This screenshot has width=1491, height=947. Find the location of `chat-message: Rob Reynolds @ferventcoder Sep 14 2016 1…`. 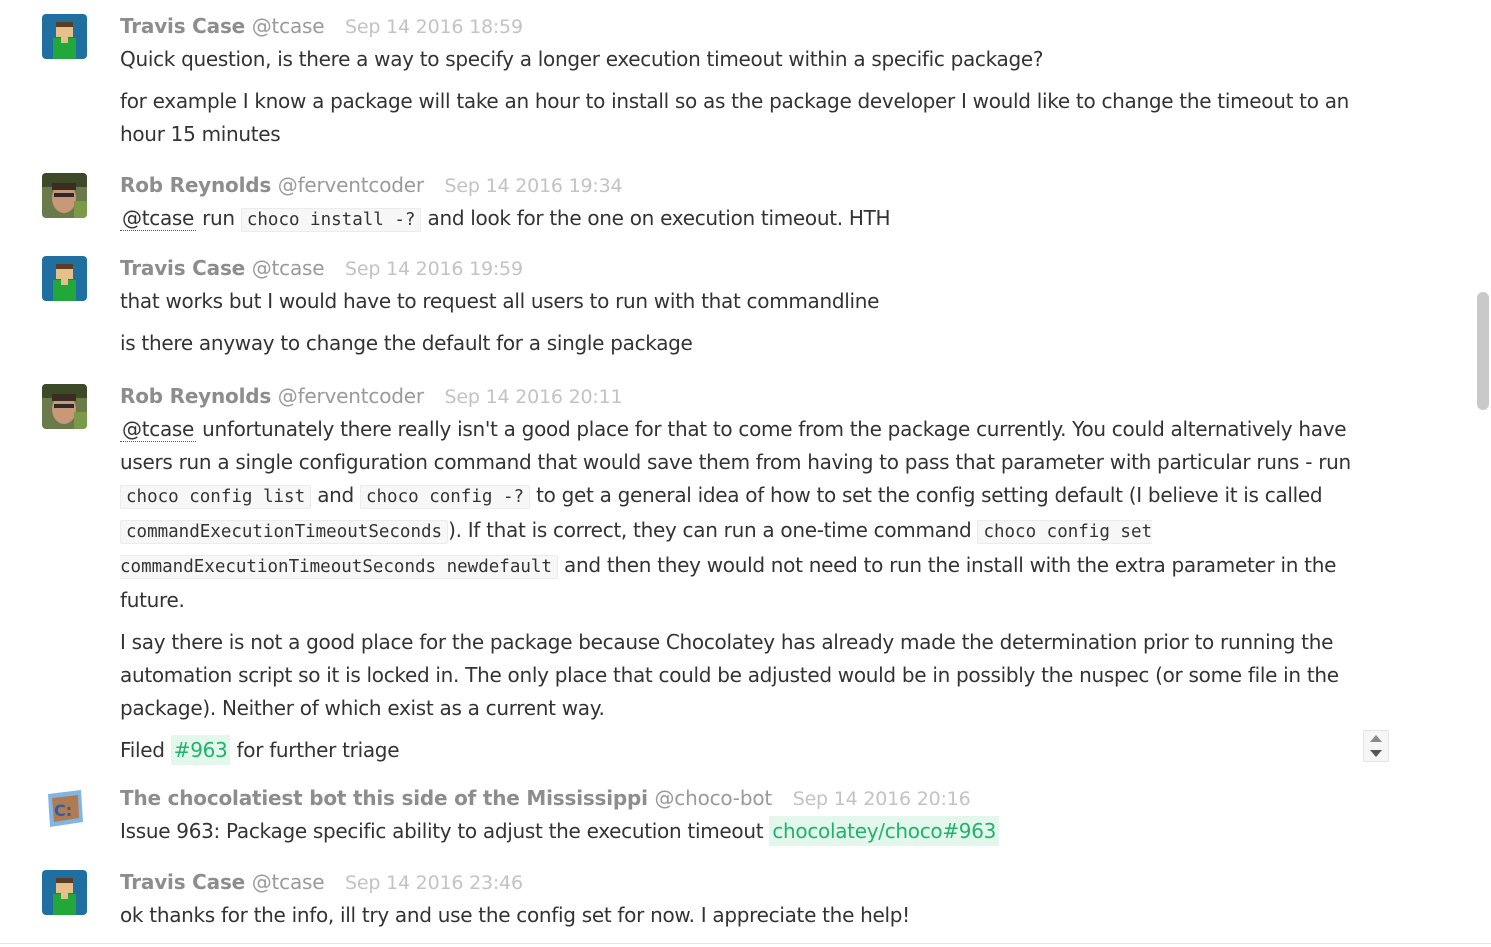

chat-message: Rob Reynolds @ferventcoder Sep 14 2016 1… is located at coordinates (720, 201).